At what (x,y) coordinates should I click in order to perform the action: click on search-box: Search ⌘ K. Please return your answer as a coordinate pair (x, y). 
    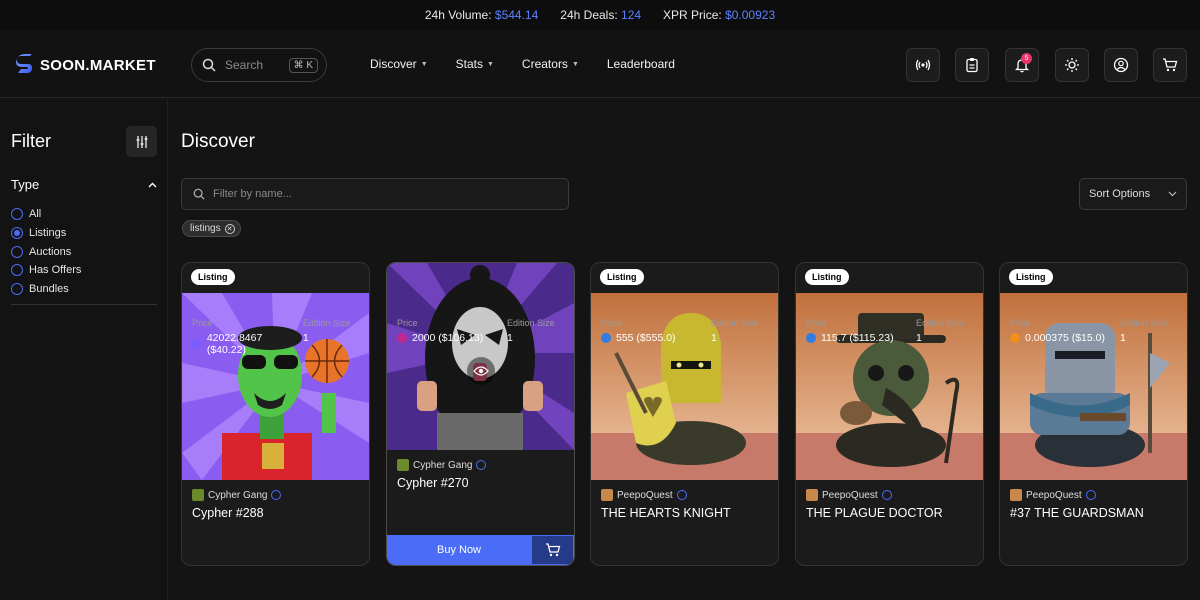
    Looking at the image, I should click on (259, 65).